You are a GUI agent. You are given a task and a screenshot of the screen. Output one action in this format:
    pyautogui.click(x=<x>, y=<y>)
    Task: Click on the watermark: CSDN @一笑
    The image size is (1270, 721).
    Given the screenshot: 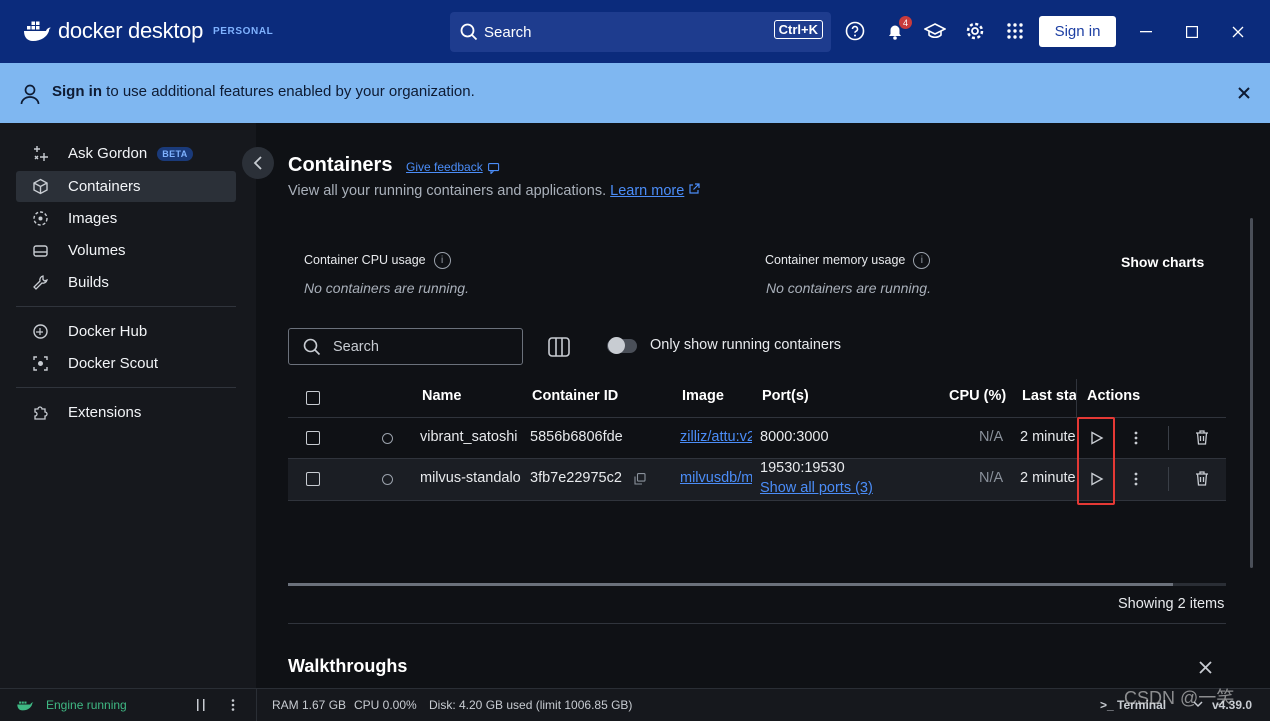 What is the action you would take?
    pyautogui.click(x=1179, y=698)
    